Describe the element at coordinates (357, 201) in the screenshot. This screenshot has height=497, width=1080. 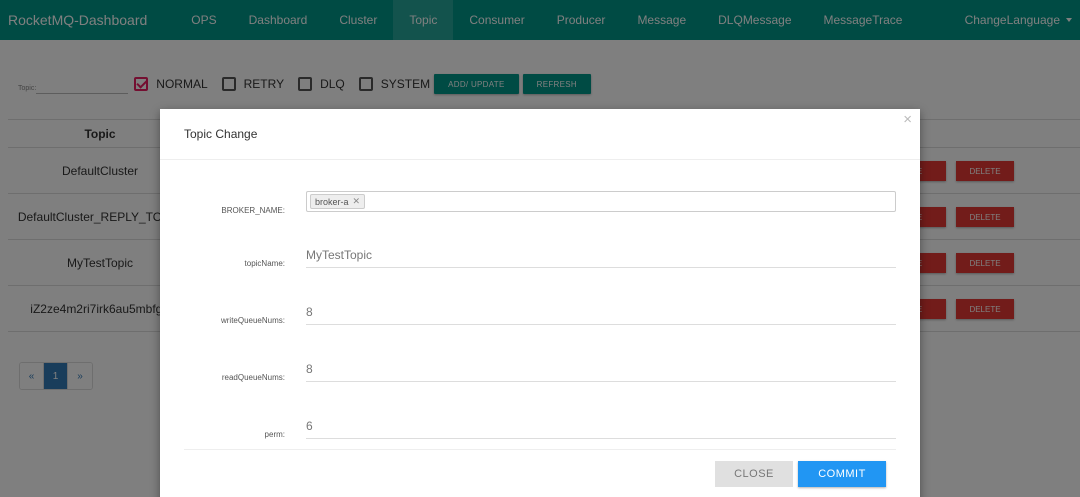
I see `remove-tag-icon: ✕` at that location.